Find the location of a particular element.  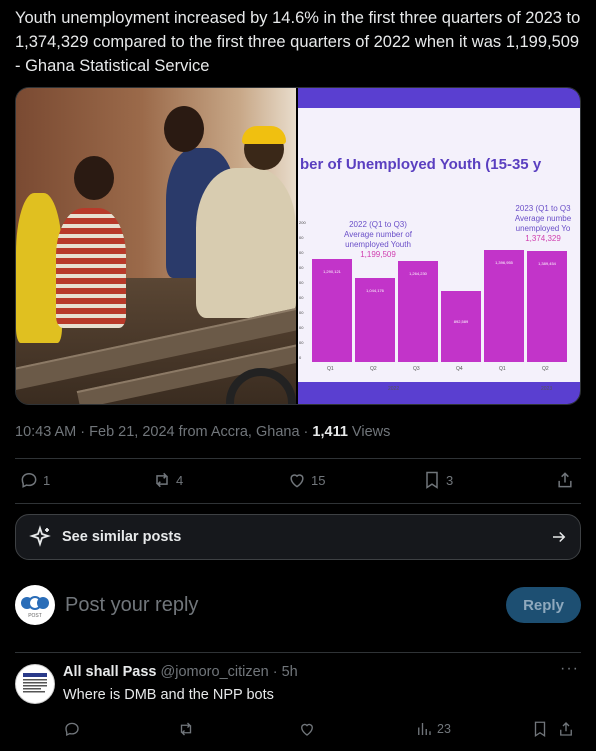

user-avatar: POST is located at coordinates (35, 605).